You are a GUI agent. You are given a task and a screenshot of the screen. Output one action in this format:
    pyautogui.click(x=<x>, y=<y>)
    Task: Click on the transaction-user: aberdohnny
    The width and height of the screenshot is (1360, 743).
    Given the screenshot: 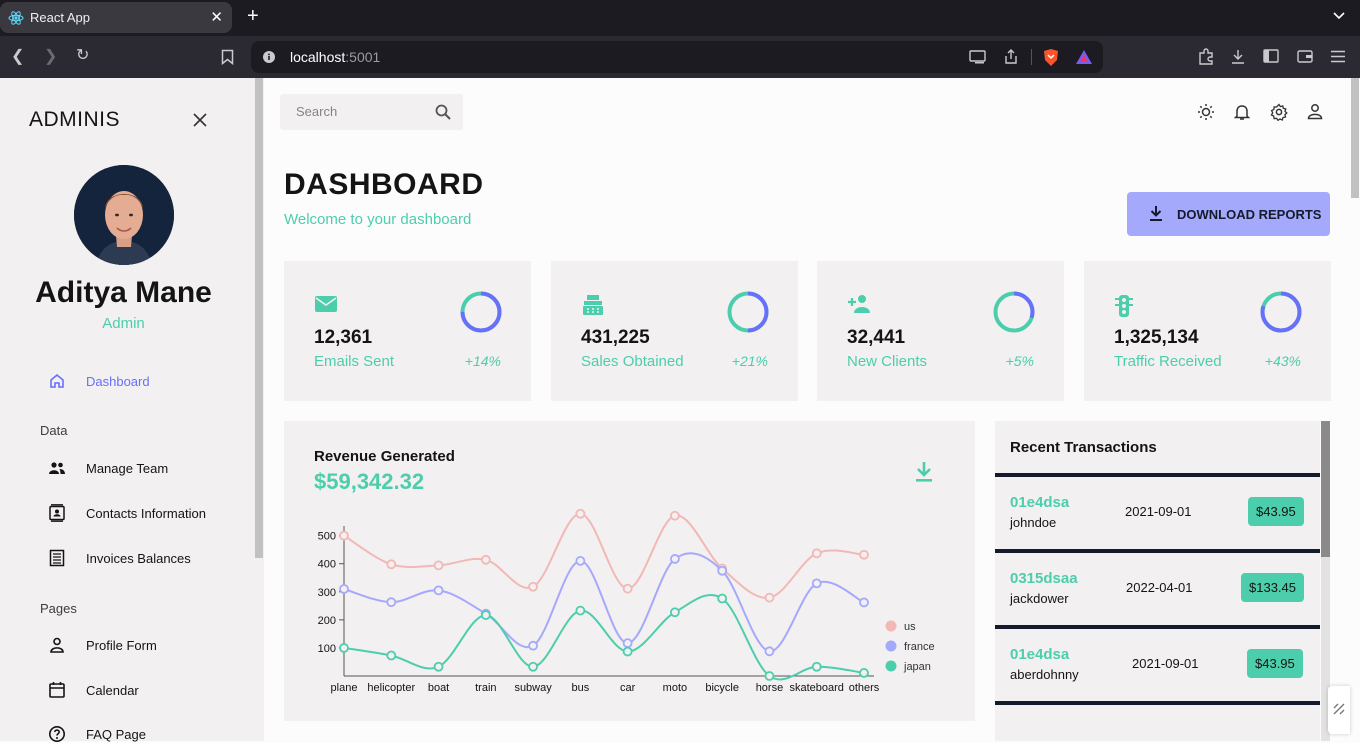 What is the action you would take?
    pyautogui.click(x=1044, y=674)
    